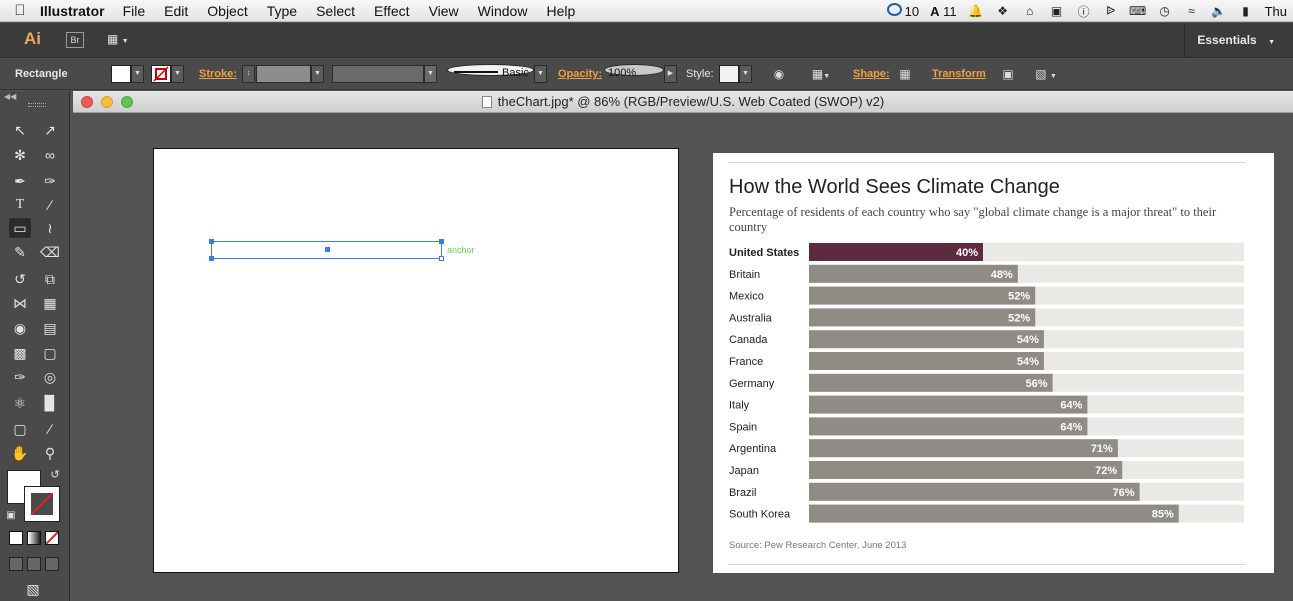  What do you see at coordinates (50, 181) in the screenshot?
I see `curvature-tool-icon: ✑` at bounding box center [50, 181].